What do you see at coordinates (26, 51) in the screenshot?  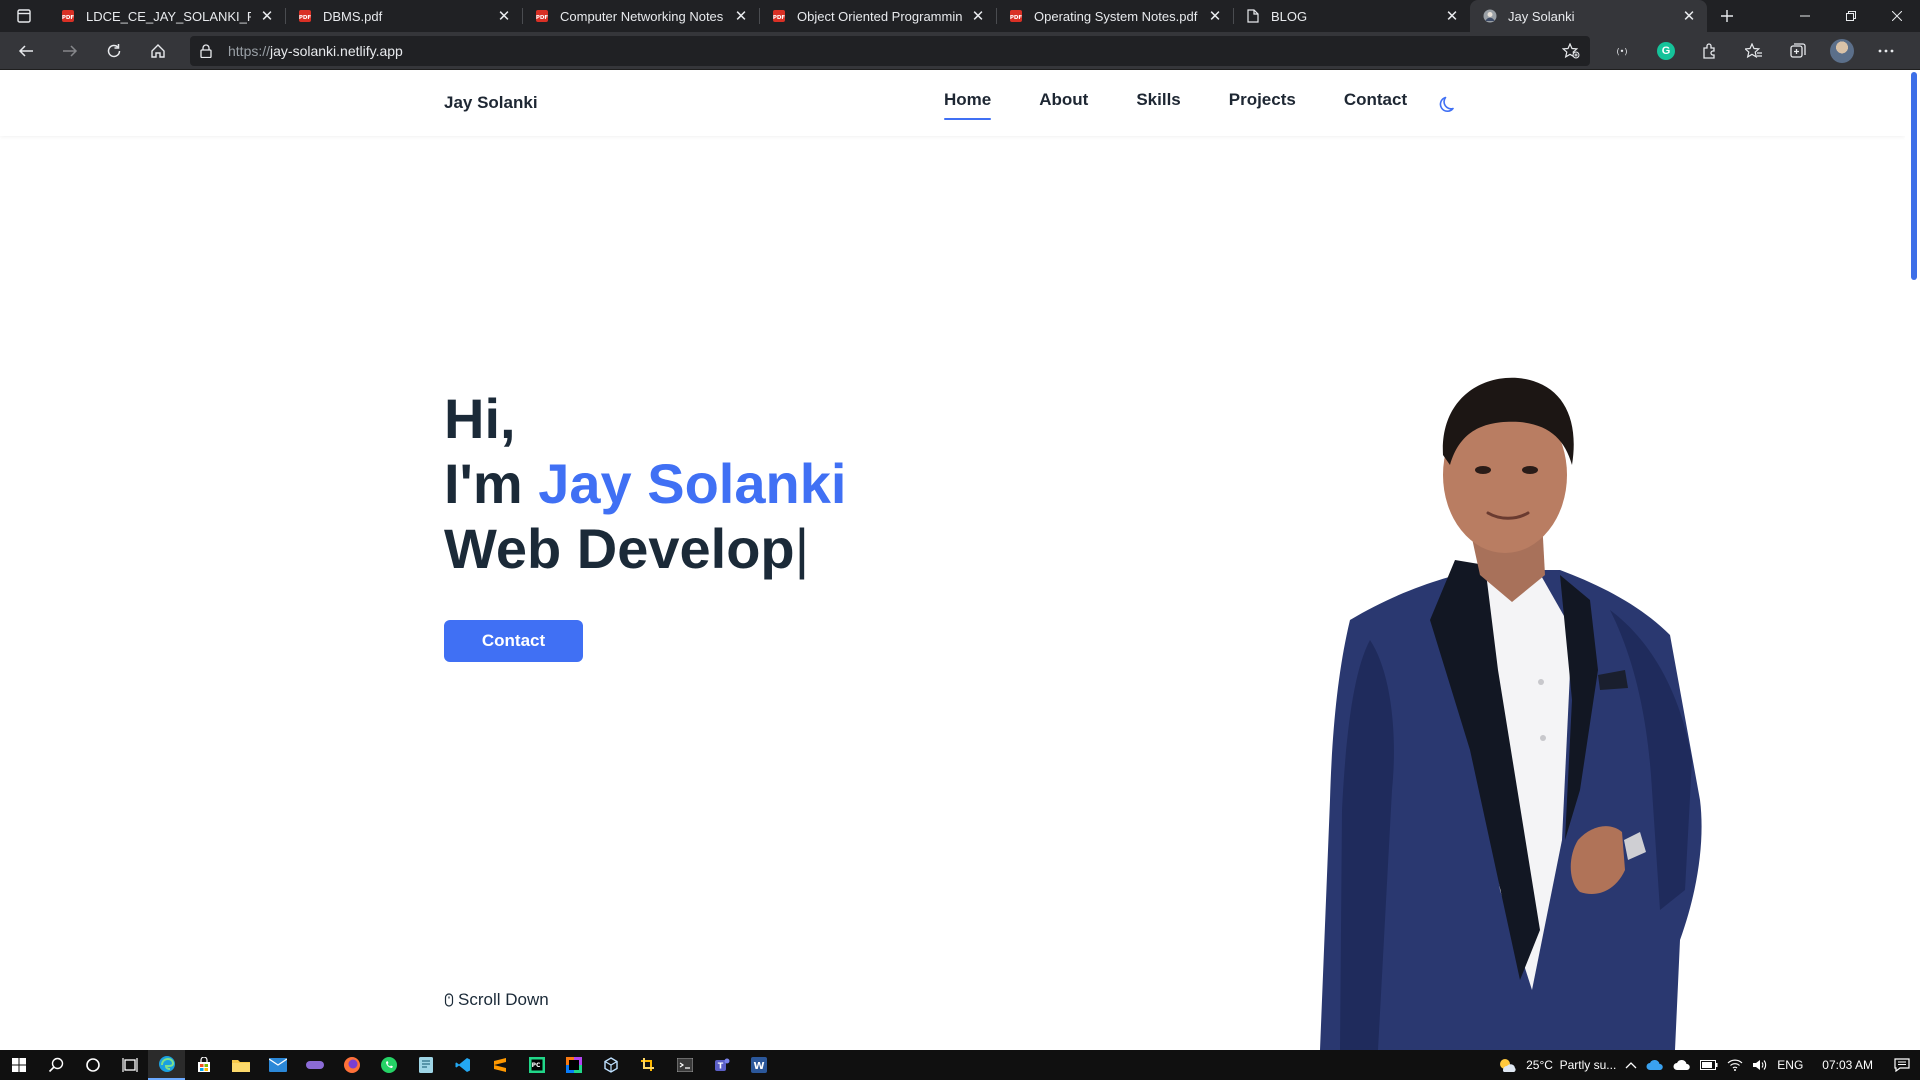 I see `back-button` at bounding box center [26, 51].